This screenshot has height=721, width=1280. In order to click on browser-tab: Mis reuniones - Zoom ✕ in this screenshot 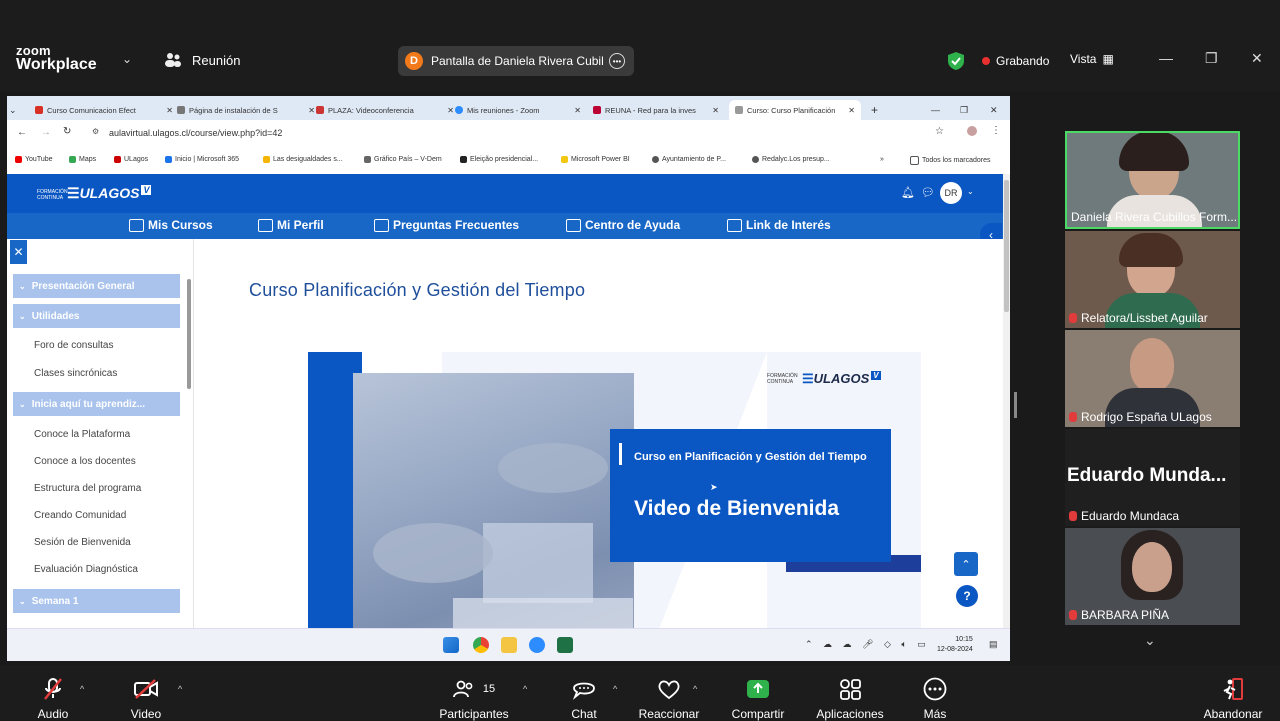, I will do `click(518, 110)`.